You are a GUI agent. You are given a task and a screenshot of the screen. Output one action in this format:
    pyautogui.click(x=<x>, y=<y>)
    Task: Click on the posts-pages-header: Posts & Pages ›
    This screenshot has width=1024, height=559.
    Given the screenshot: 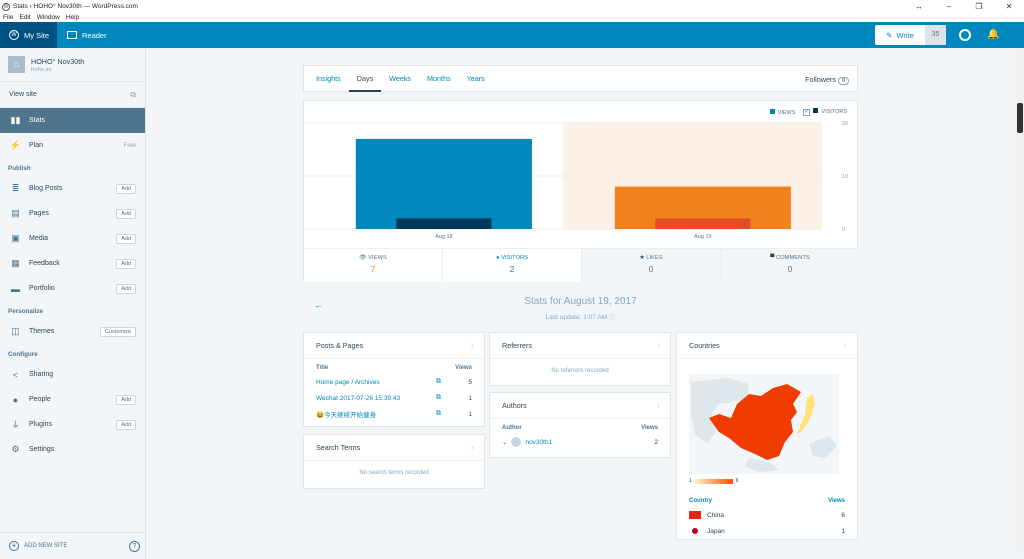 What is the action you would take?
    pyautogui.click(x=394, y=346)
    